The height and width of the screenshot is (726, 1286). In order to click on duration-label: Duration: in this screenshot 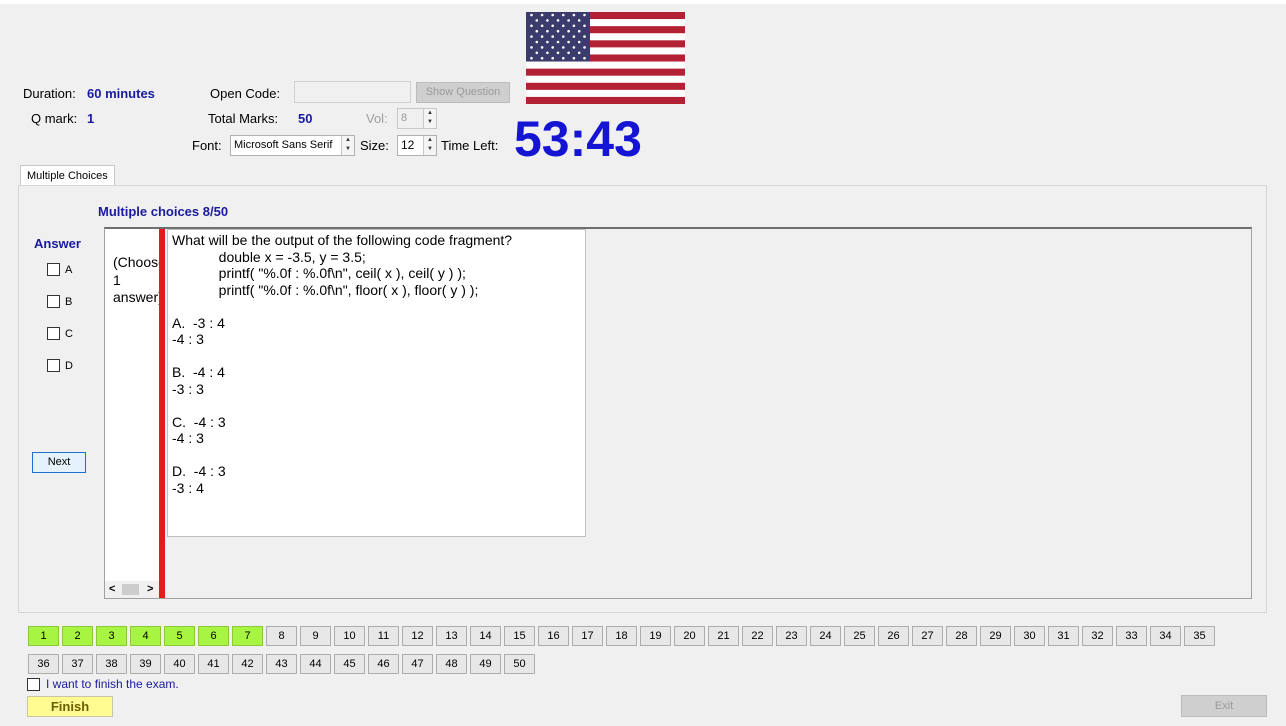, I will do `click(49, 93)`.